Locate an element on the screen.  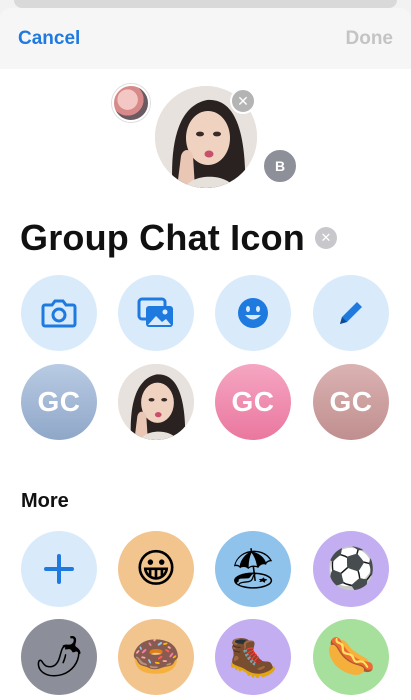
pencil-button is located at coordinates (351, 313).